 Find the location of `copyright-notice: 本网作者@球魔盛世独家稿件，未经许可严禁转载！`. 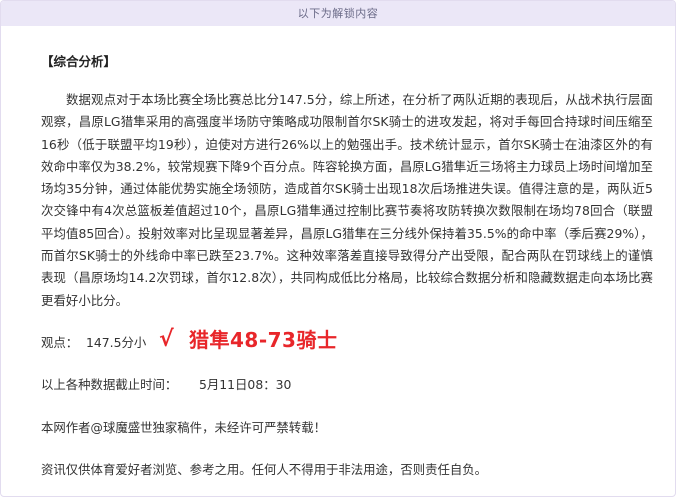

copyright-notice: 本网作者@球魔盛世独家稿件，未经许可严禁转载！ is located at coordinates (183, 427).